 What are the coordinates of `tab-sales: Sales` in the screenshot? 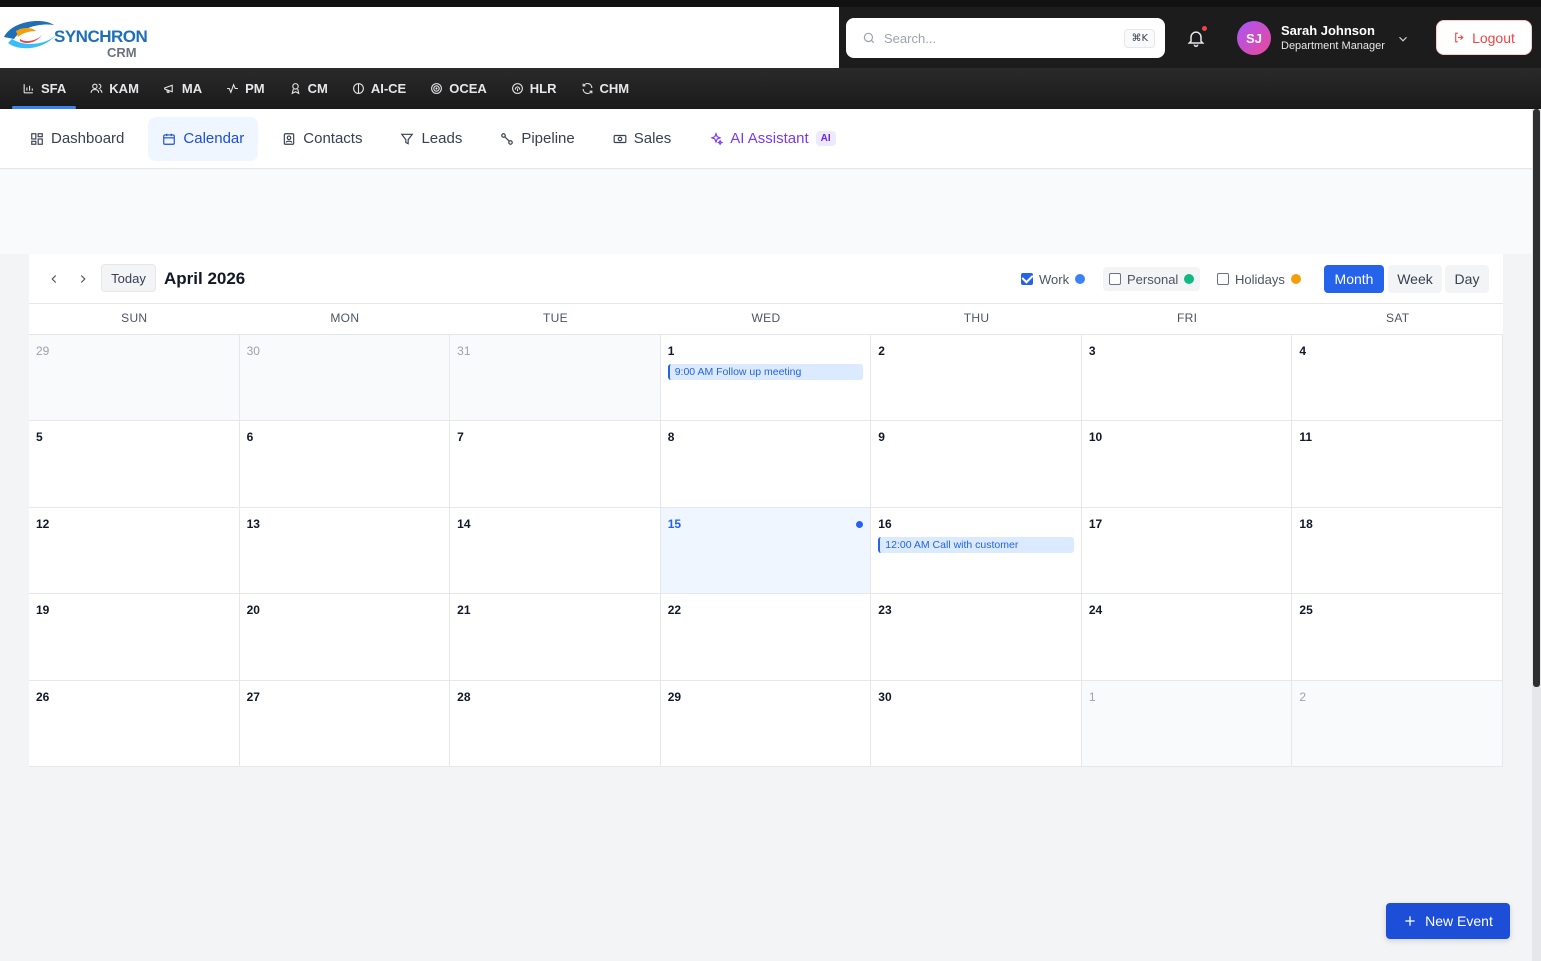 It's located at (642, 139).